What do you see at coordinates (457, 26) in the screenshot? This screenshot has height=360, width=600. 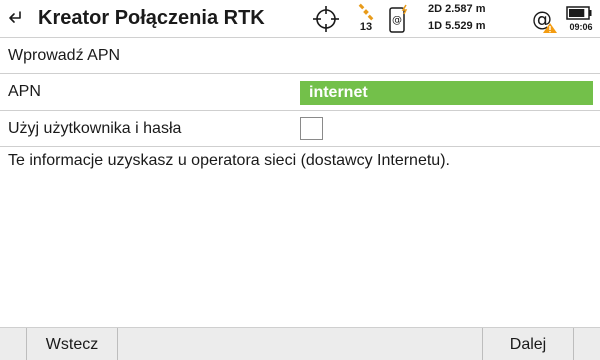 I see `quality-1d: 1D 5.529 m` at bounding box center [457, 26].